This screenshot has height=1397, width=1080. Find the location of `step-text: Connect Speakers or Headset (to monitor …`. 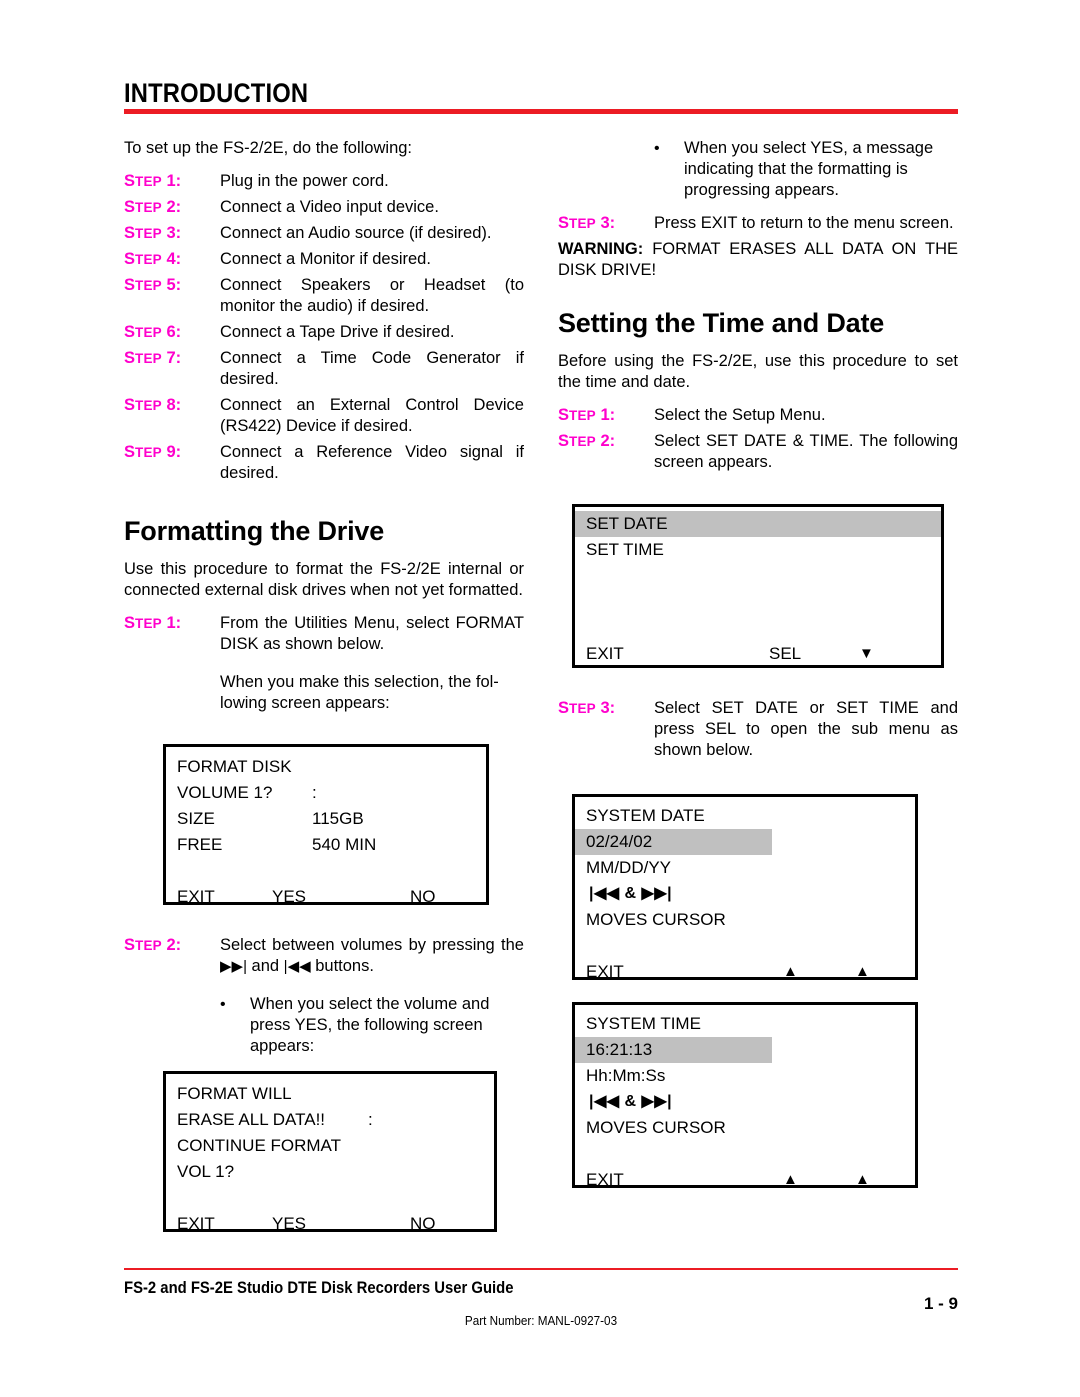

step-text: Connect Speakers or Headset (to monitor … is located at coordinates (372, 295).